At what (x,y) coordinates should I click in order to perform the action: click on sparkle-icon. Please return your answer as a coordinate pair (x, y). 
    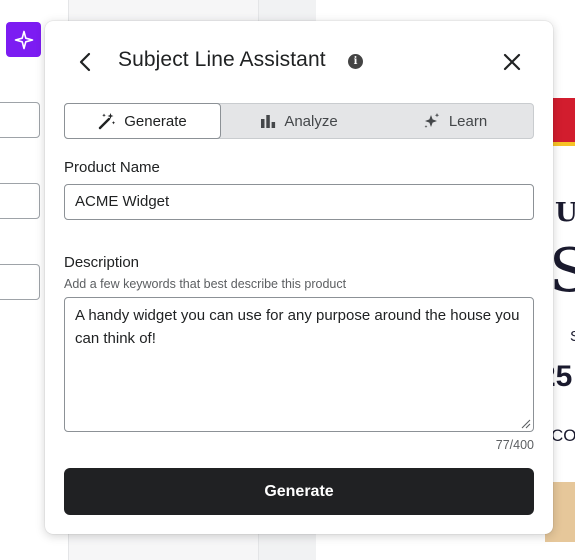
    Looking at the image, I should click on (23, 39).